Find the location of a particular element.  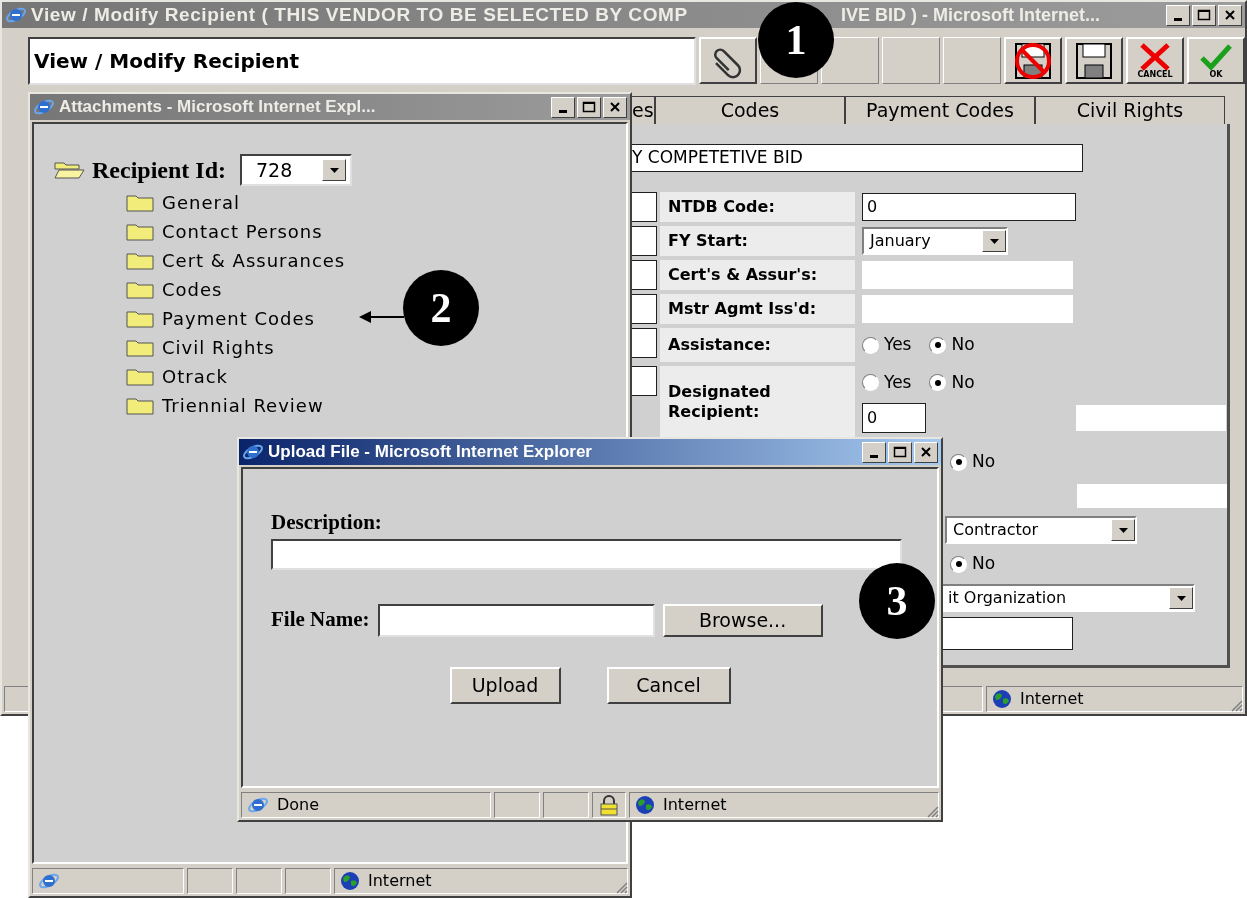

tree-item: Triennial Review is located at coordinates (243, 405).